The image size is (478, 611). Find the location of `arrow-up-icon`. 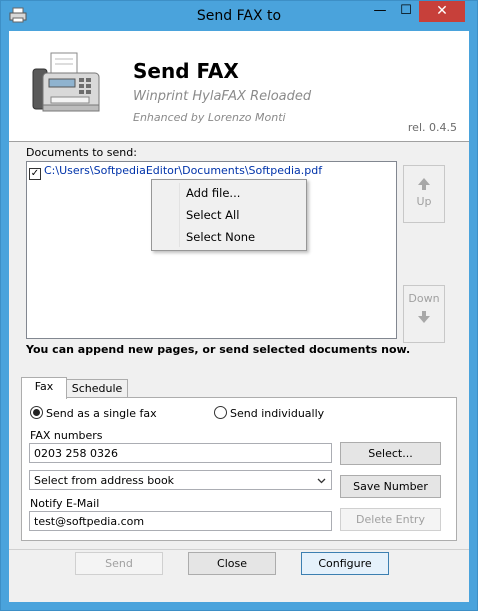

arrow-up-icon is located at coordinates (424, 184).